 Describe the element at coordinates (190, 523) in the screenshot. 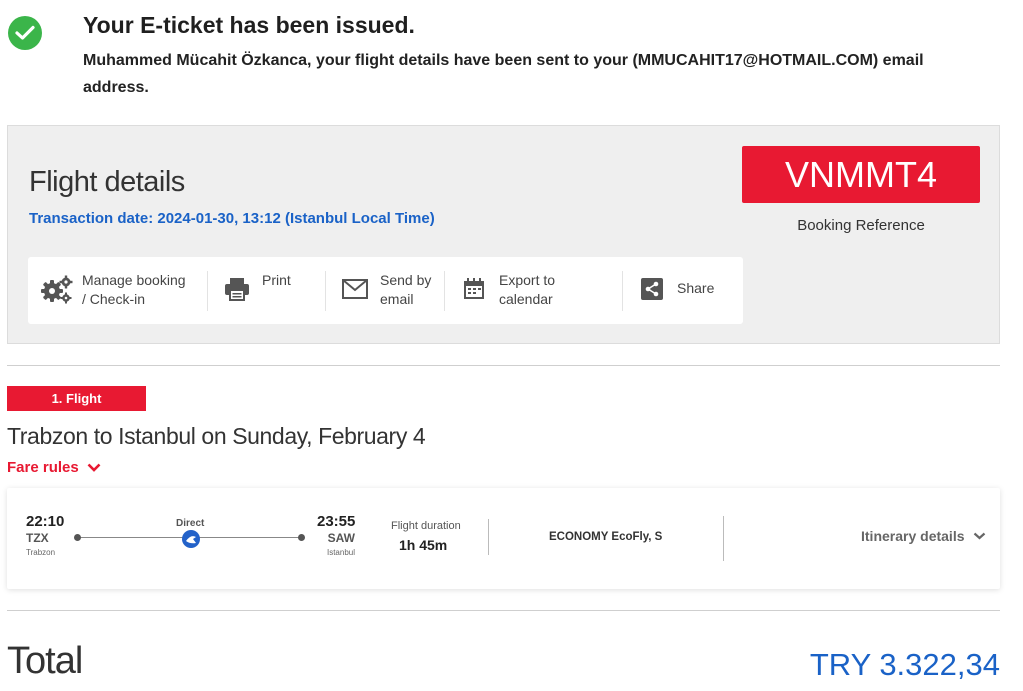

I see `direct-label: Direct` at that location.